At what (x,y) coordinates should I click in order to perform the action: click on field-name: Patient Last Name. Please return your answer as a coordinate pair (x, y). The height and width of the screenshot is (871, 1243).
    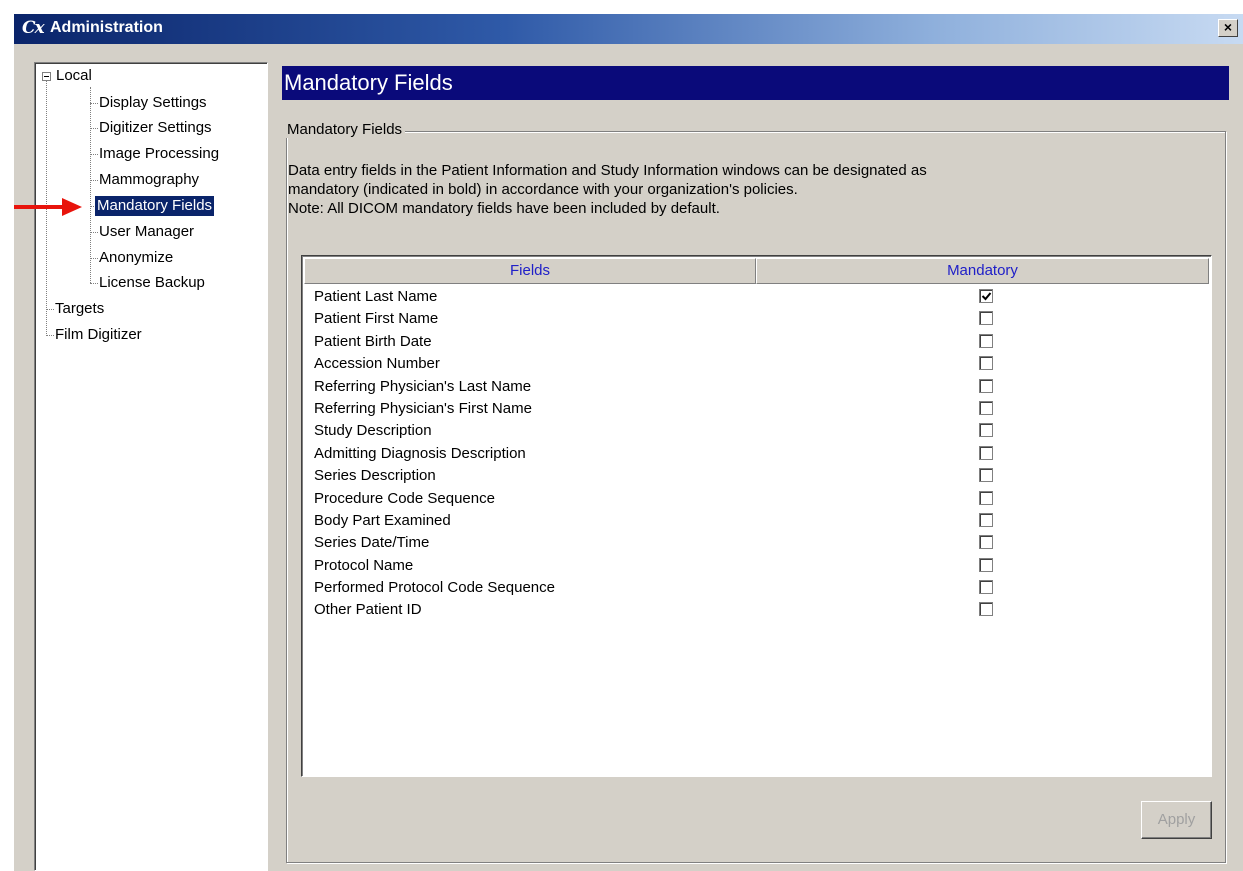
    Looking at the image, I should click on (376, 296).